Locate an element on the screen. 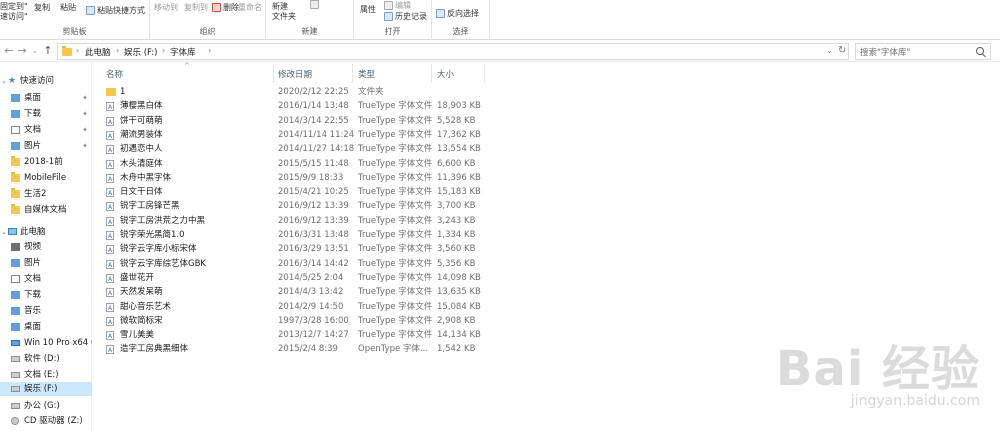 The image size is (1000, 431). copy-button: 复制 is located at coordinates (42, 7).